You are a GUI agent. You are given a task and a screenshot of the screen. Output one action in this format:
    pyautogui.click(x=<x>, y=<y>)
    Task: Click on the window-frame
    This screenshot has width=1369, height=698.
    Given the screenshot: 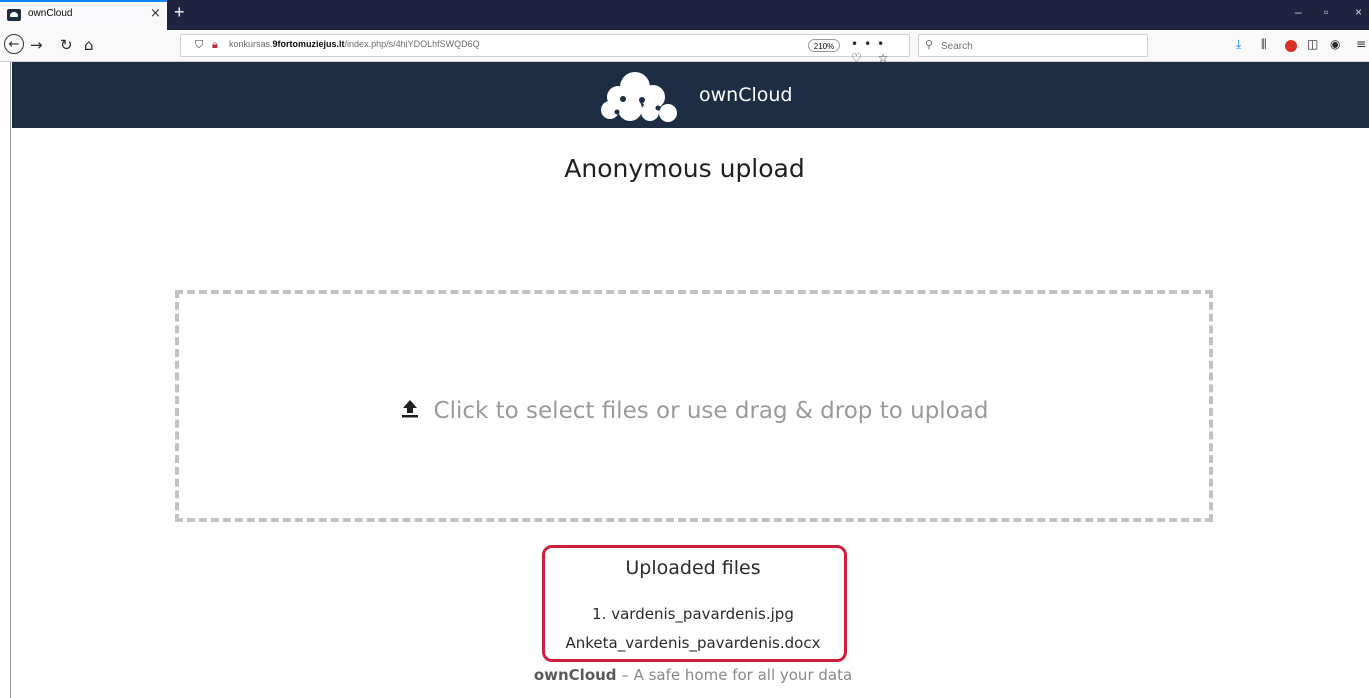 What is the action you would take?
    pyautogui.click(x=5, y=349)
    